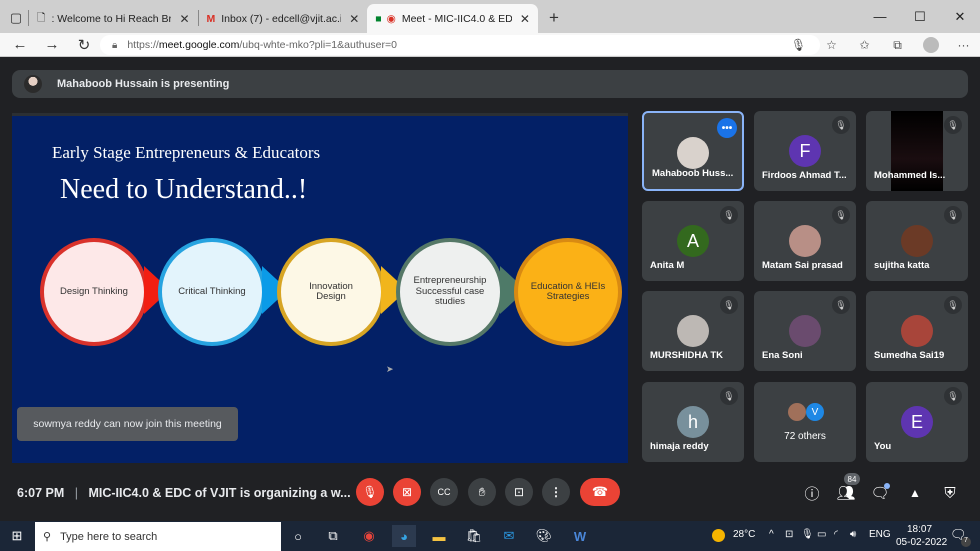 Image resolution: width=980 pixels, height=551 pixels. I want to click on profile-icon, so click(930, 45).